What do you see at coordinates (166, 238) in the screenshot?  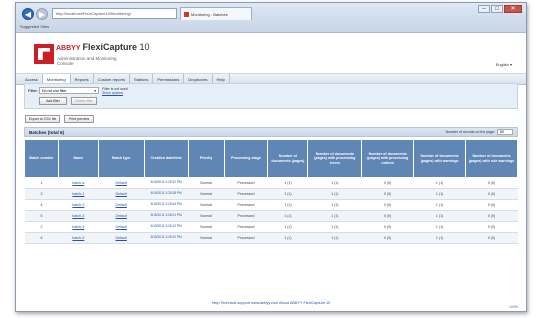 I see `table-cell: 6/15/2011 3:26:20 PM` at bounding box center [166, 238].